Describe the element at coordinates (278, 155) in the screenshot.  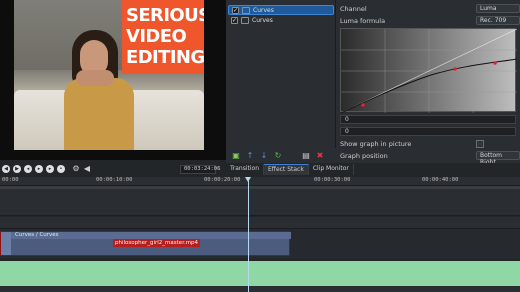
I see `reset-icon: ↻` at that location.